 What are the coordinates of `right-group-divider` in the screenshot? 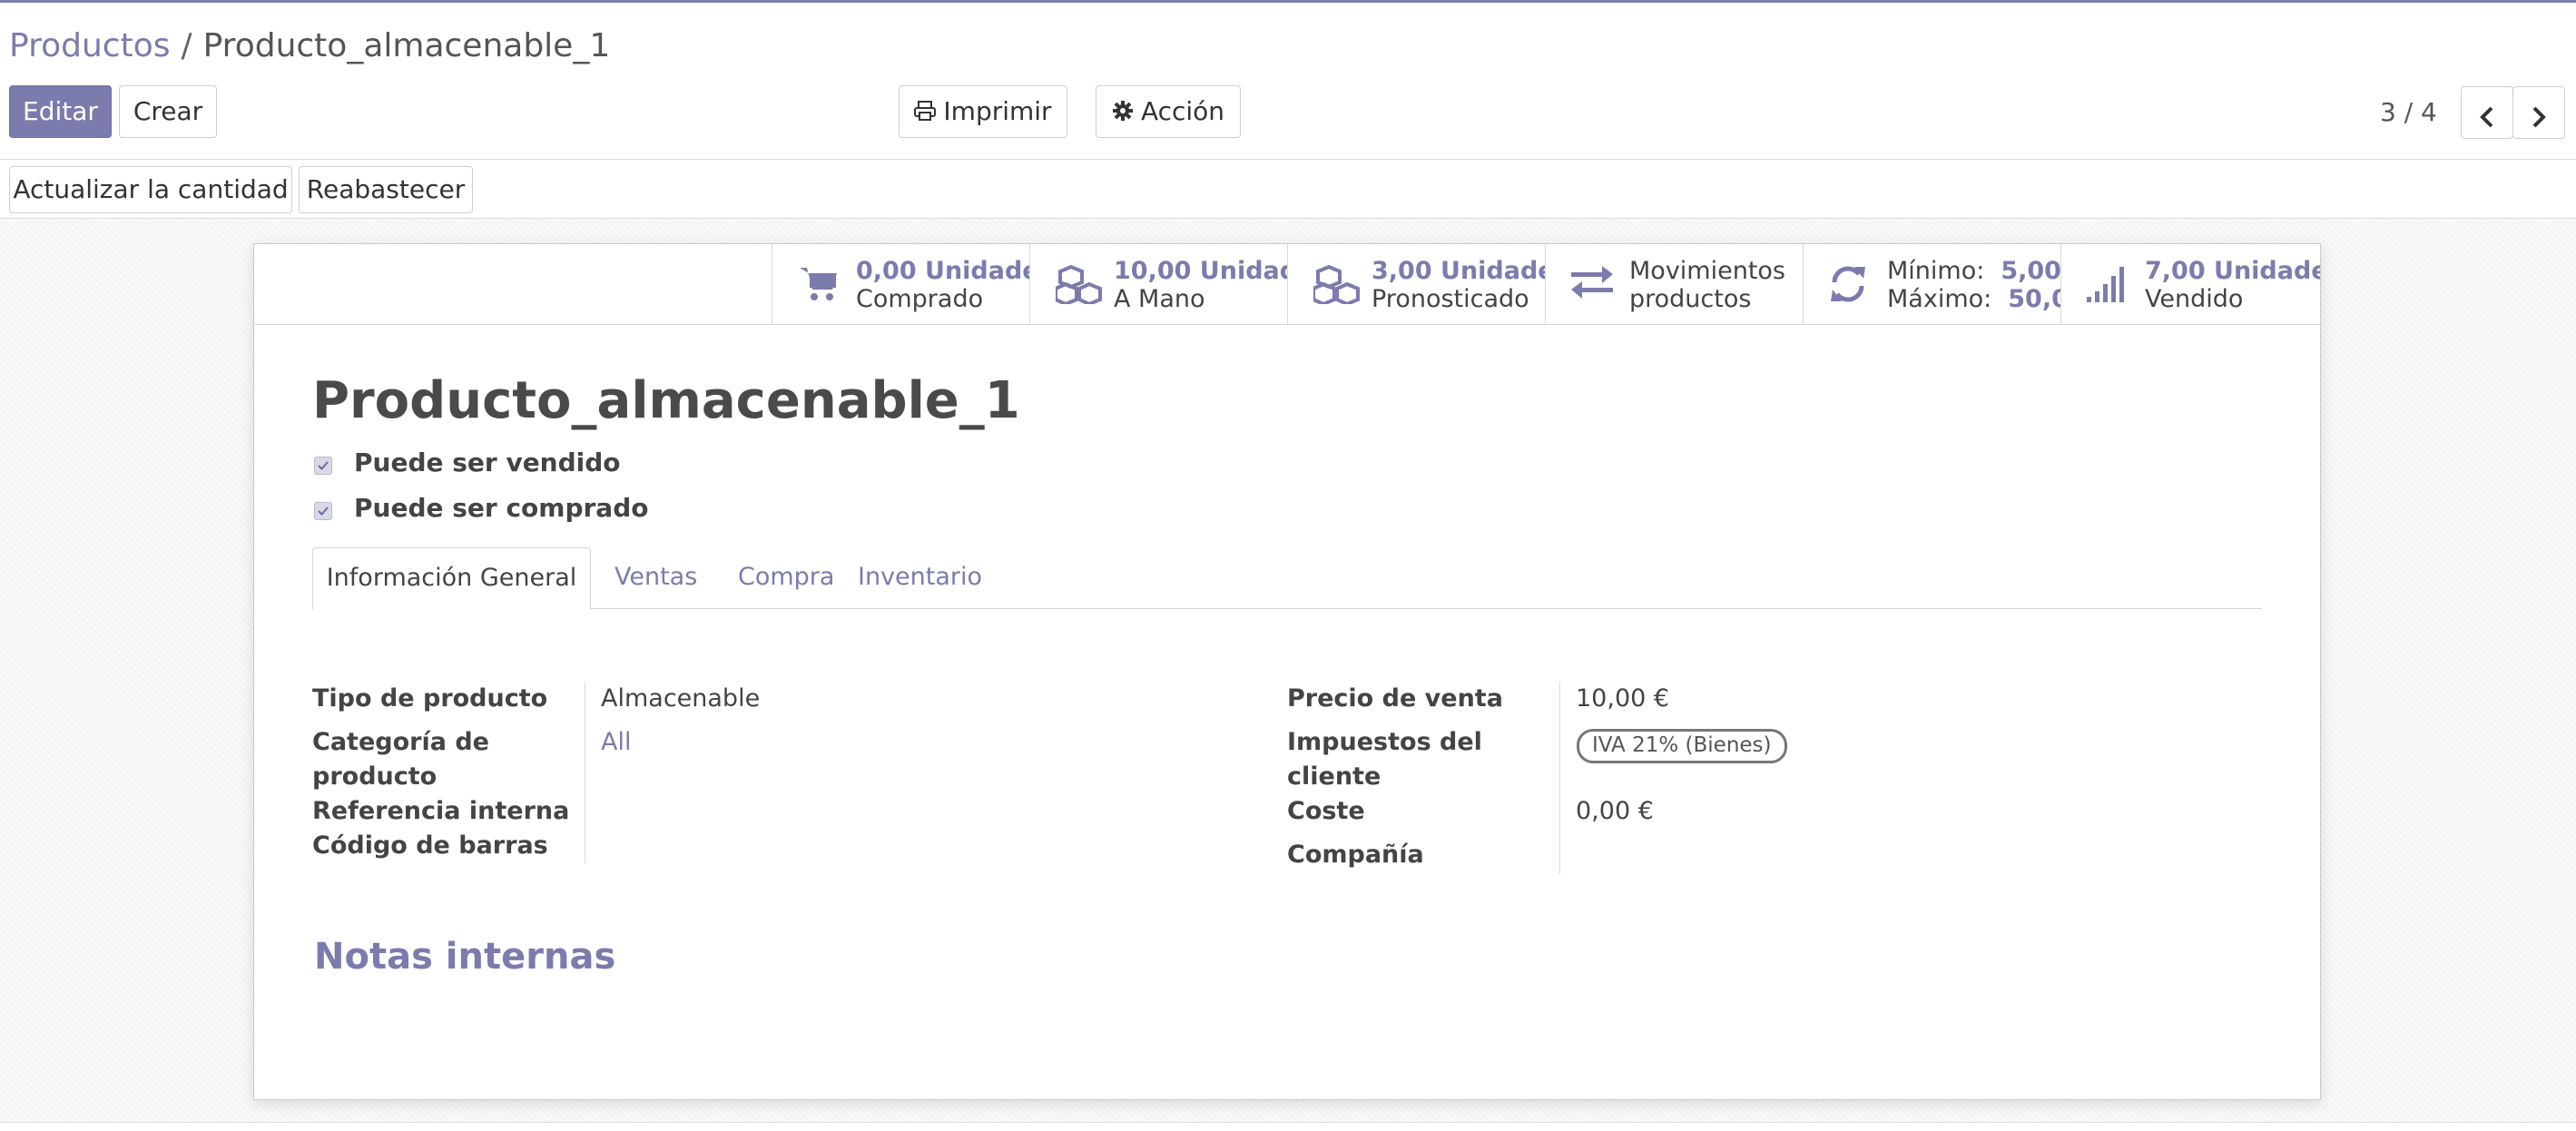 It's located at (1559, 778).